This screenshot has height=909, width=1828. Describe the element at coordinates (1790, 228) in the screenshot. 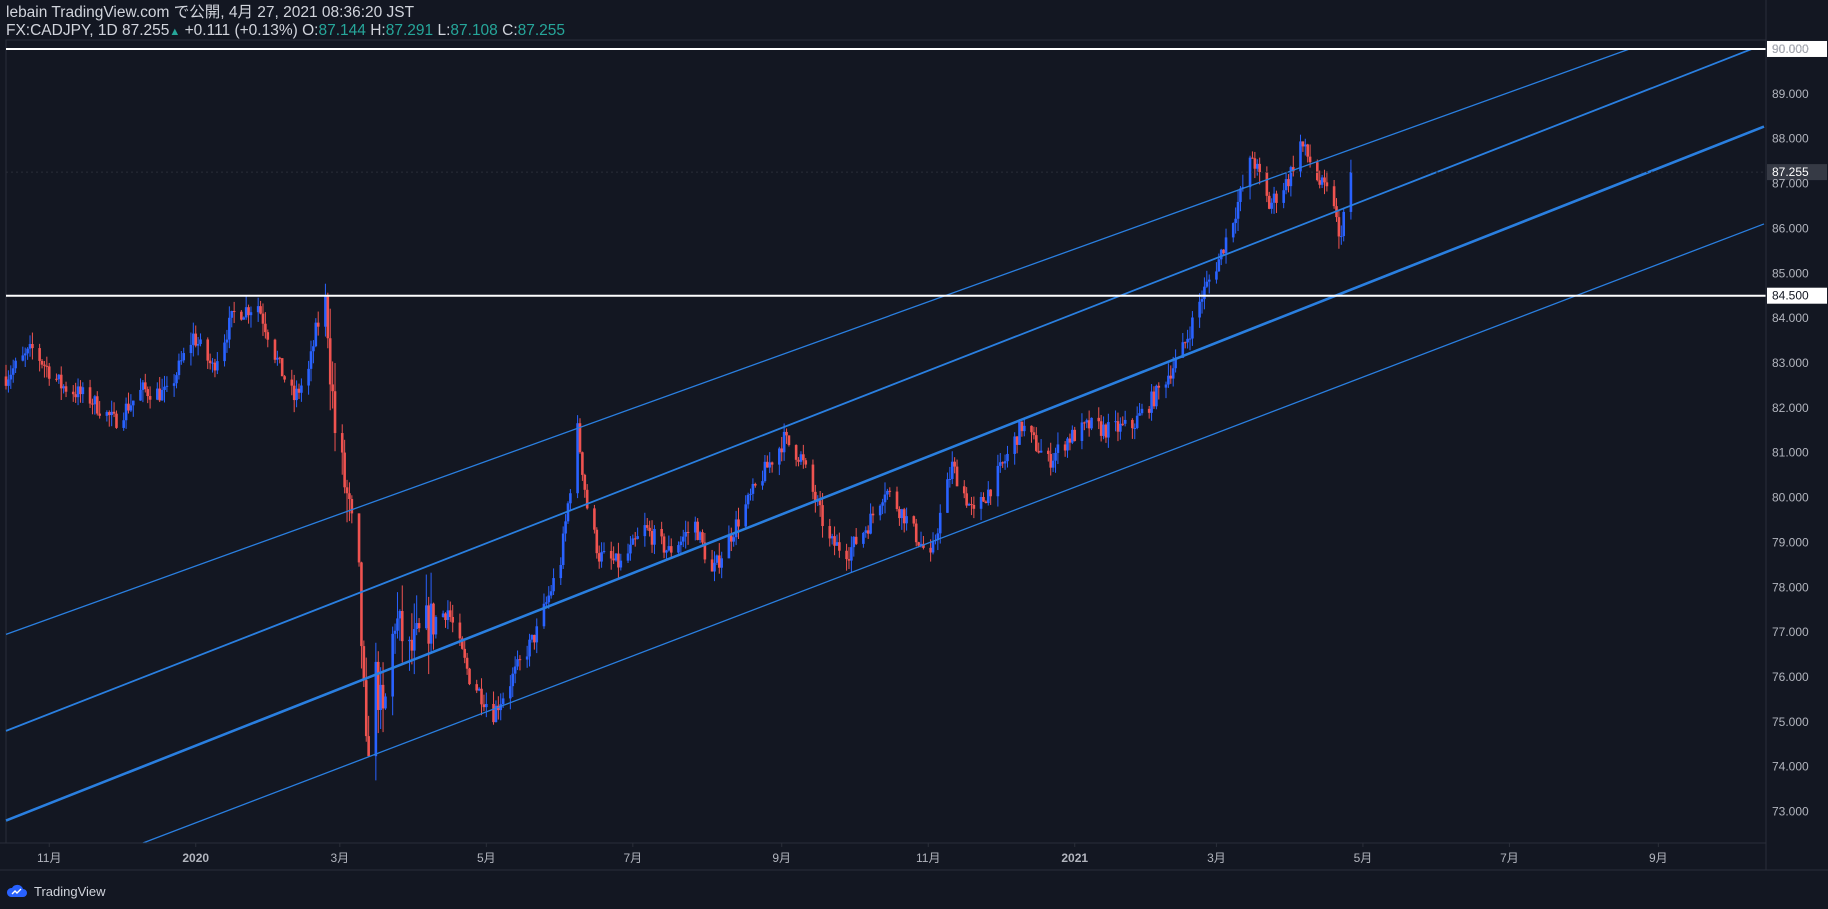

I see `y-tick-label: 86.000` at that location.